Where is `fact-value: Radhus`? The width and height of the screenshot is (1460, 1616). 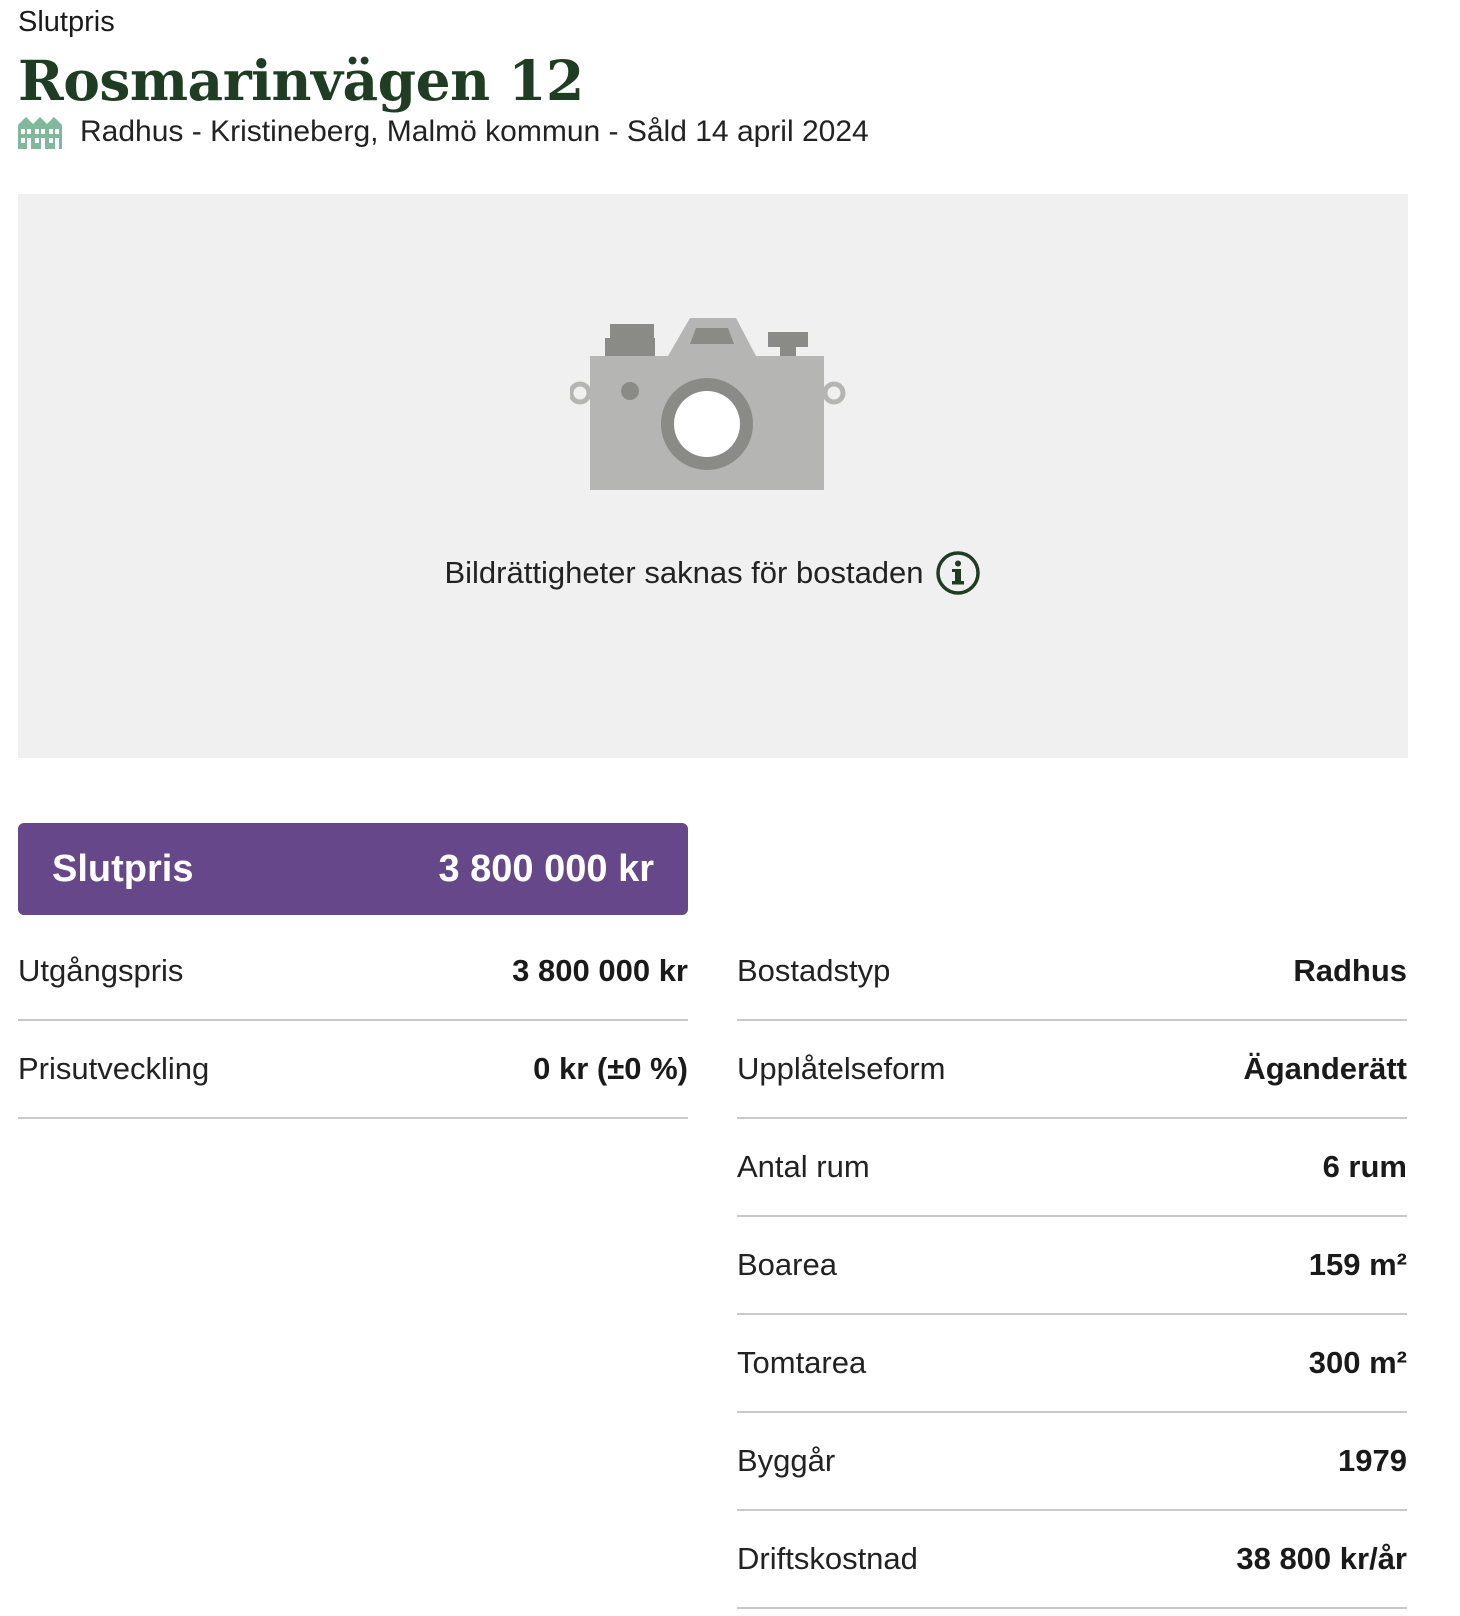 fact-value: Radhus is located at coordinates (1350, 970).